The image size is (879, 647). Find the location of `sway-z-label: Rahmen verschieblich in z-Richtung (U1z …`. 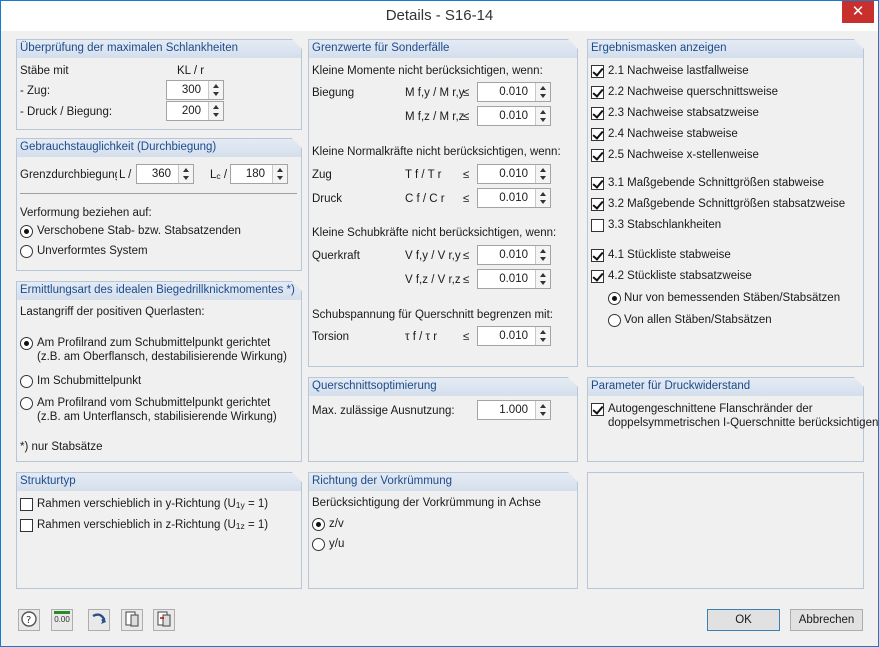

sway-z-label: Rahmen verschieblich in z-Richtung (U1z … is located at coordinates (152, 525).